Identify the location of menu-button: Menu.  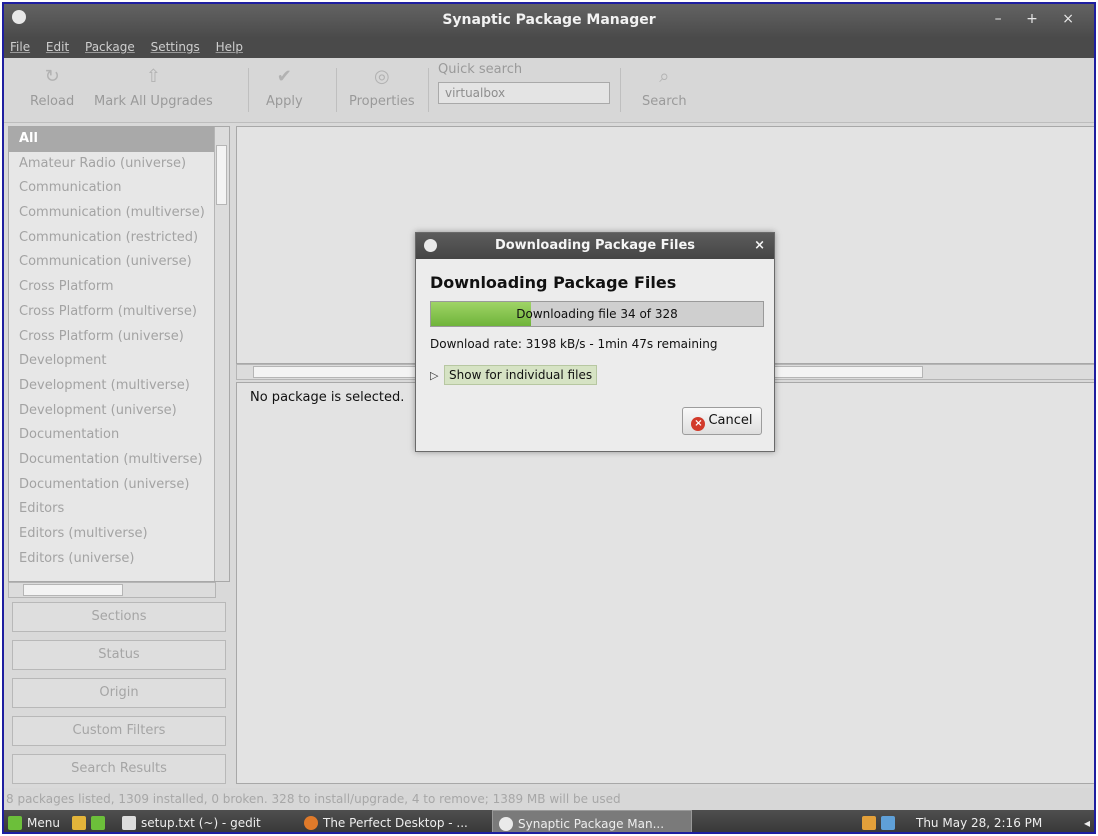
(34, 821).